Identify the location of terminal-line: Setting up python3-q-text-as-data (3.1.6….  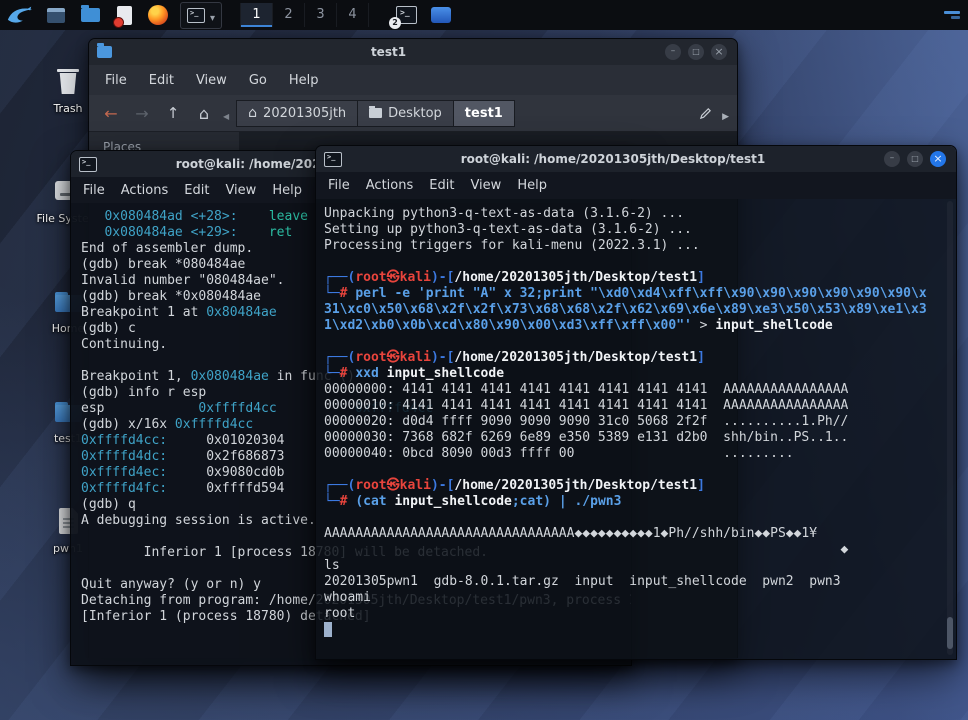
(508, 229).